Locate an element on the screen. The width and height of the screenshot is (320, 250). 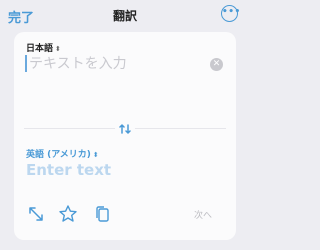
page-title: 翻訳 is located at coordinates (124, 16).